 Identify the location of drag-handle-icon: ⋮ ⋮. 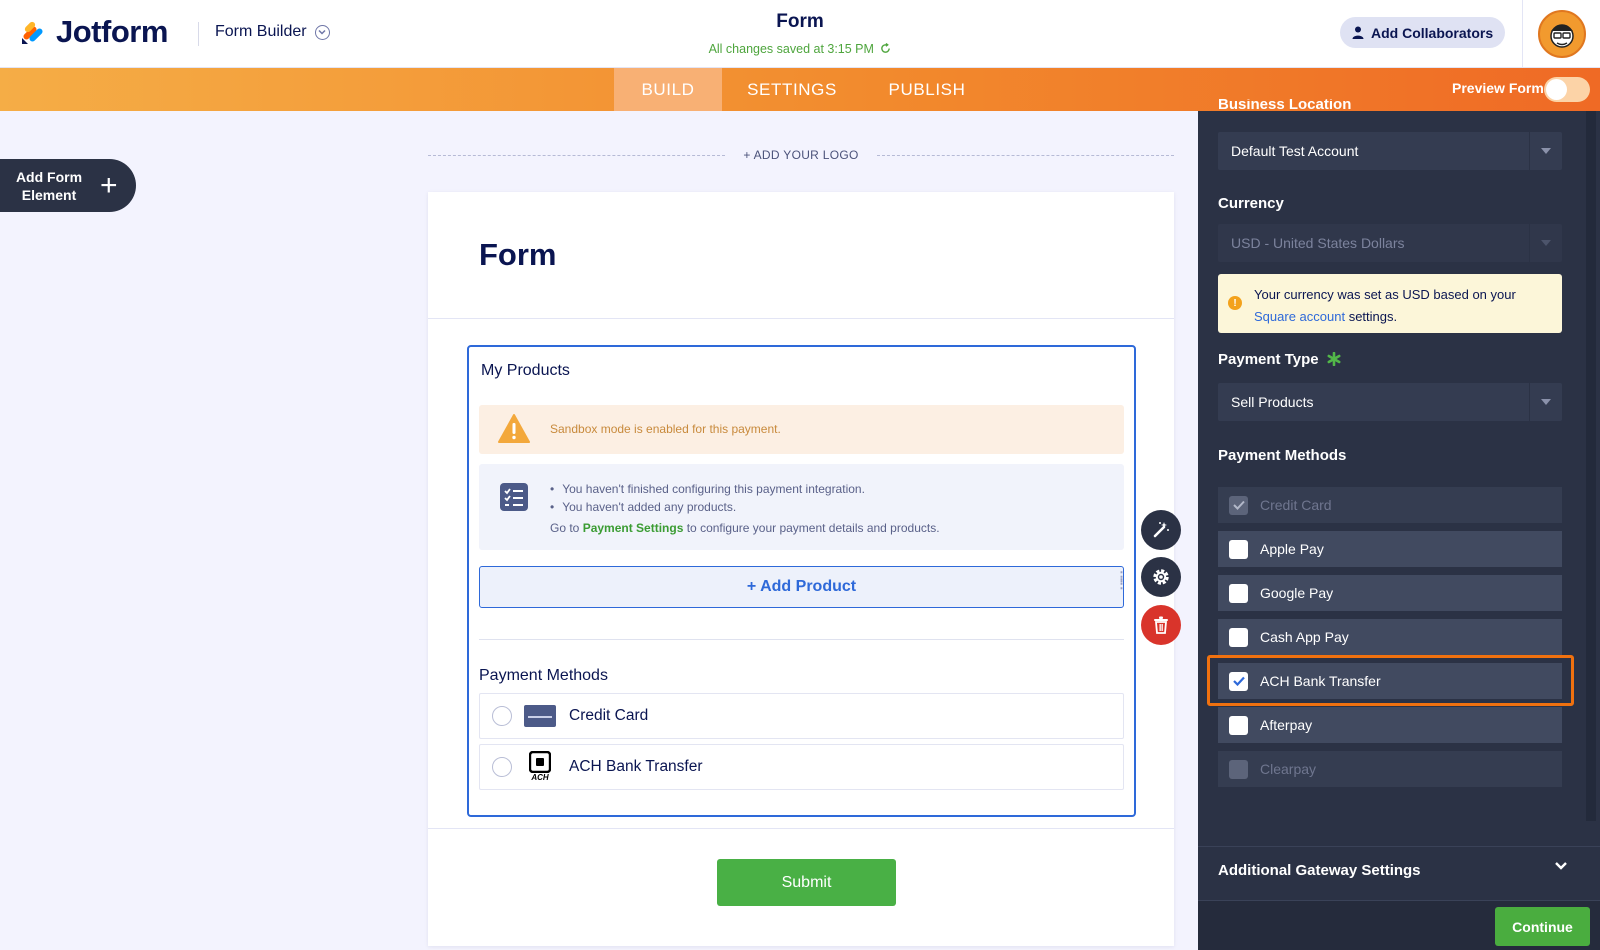
(1121, 580).